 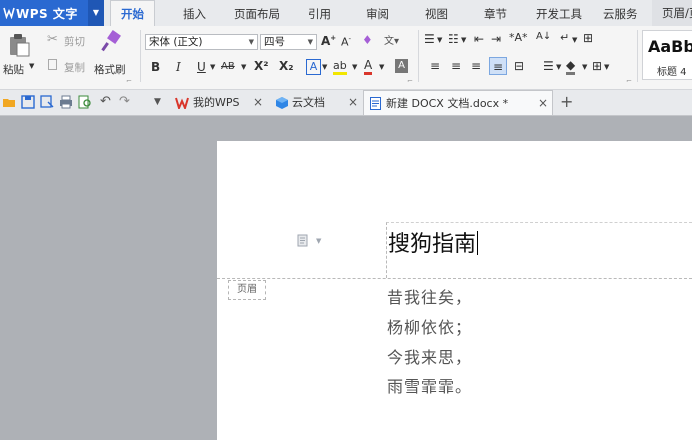 I want to click on grow-font-icon: A+, so click(x=328, y=41).